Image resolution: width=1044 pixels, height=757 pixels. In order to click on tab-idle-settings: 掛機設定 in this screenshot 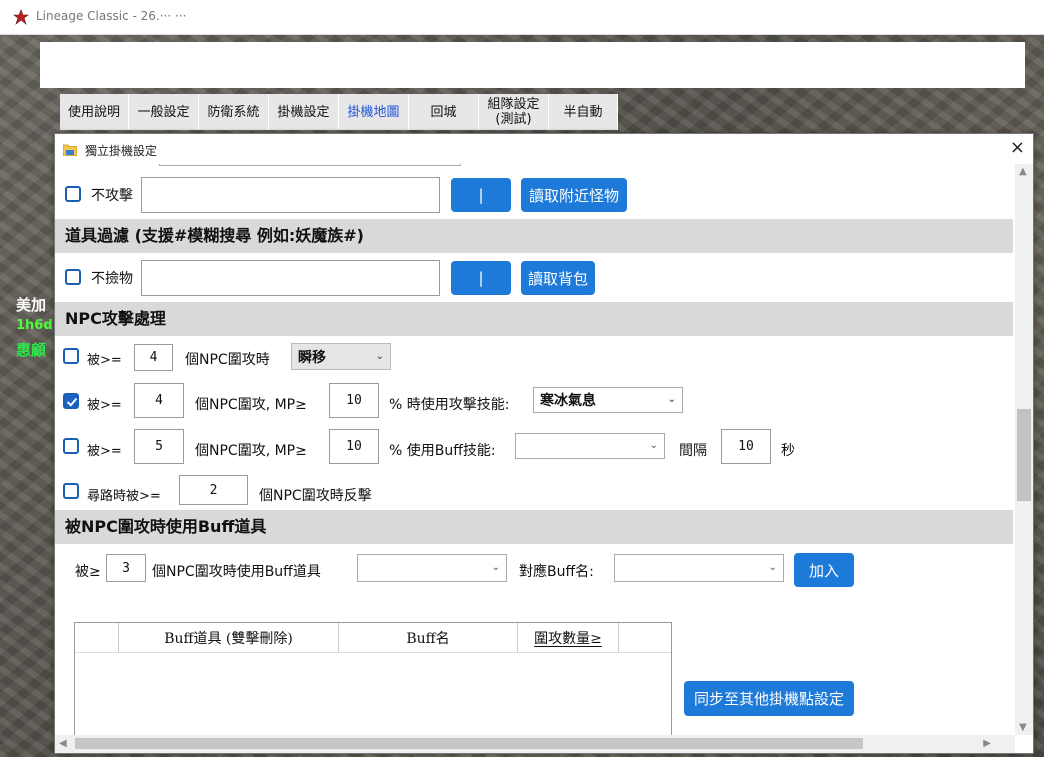, I will do `click(304, 112)`.